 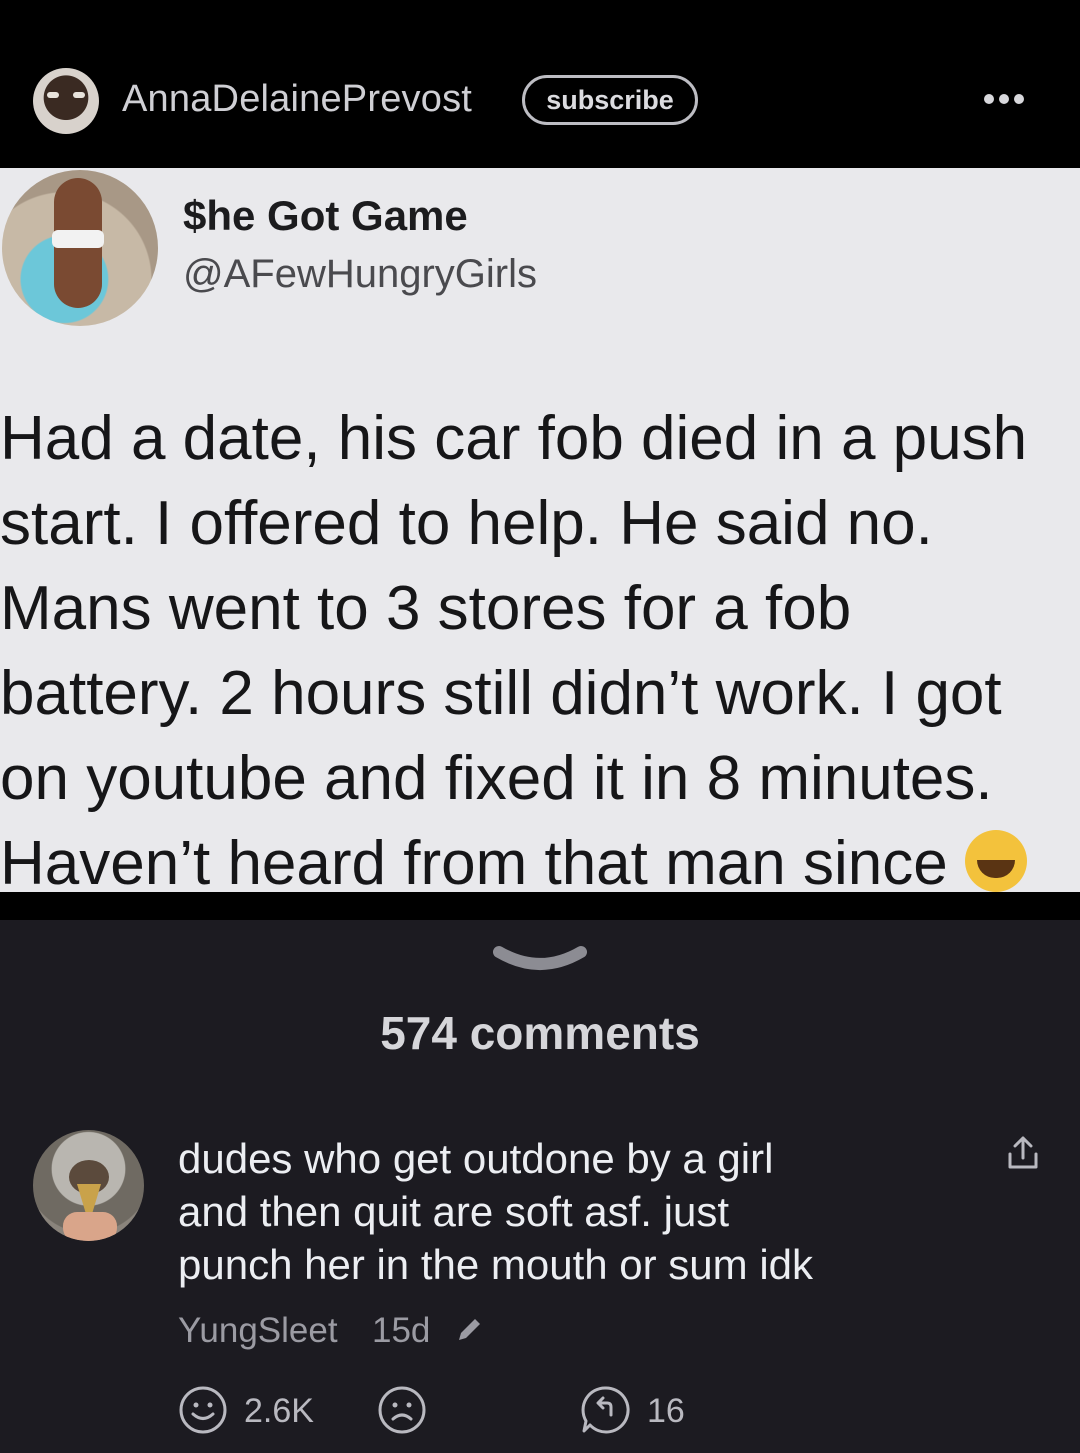 What do you see at coordinates (66, 101) in the screenshot?
I see `author-avatar` at bounding box center [66, 101].